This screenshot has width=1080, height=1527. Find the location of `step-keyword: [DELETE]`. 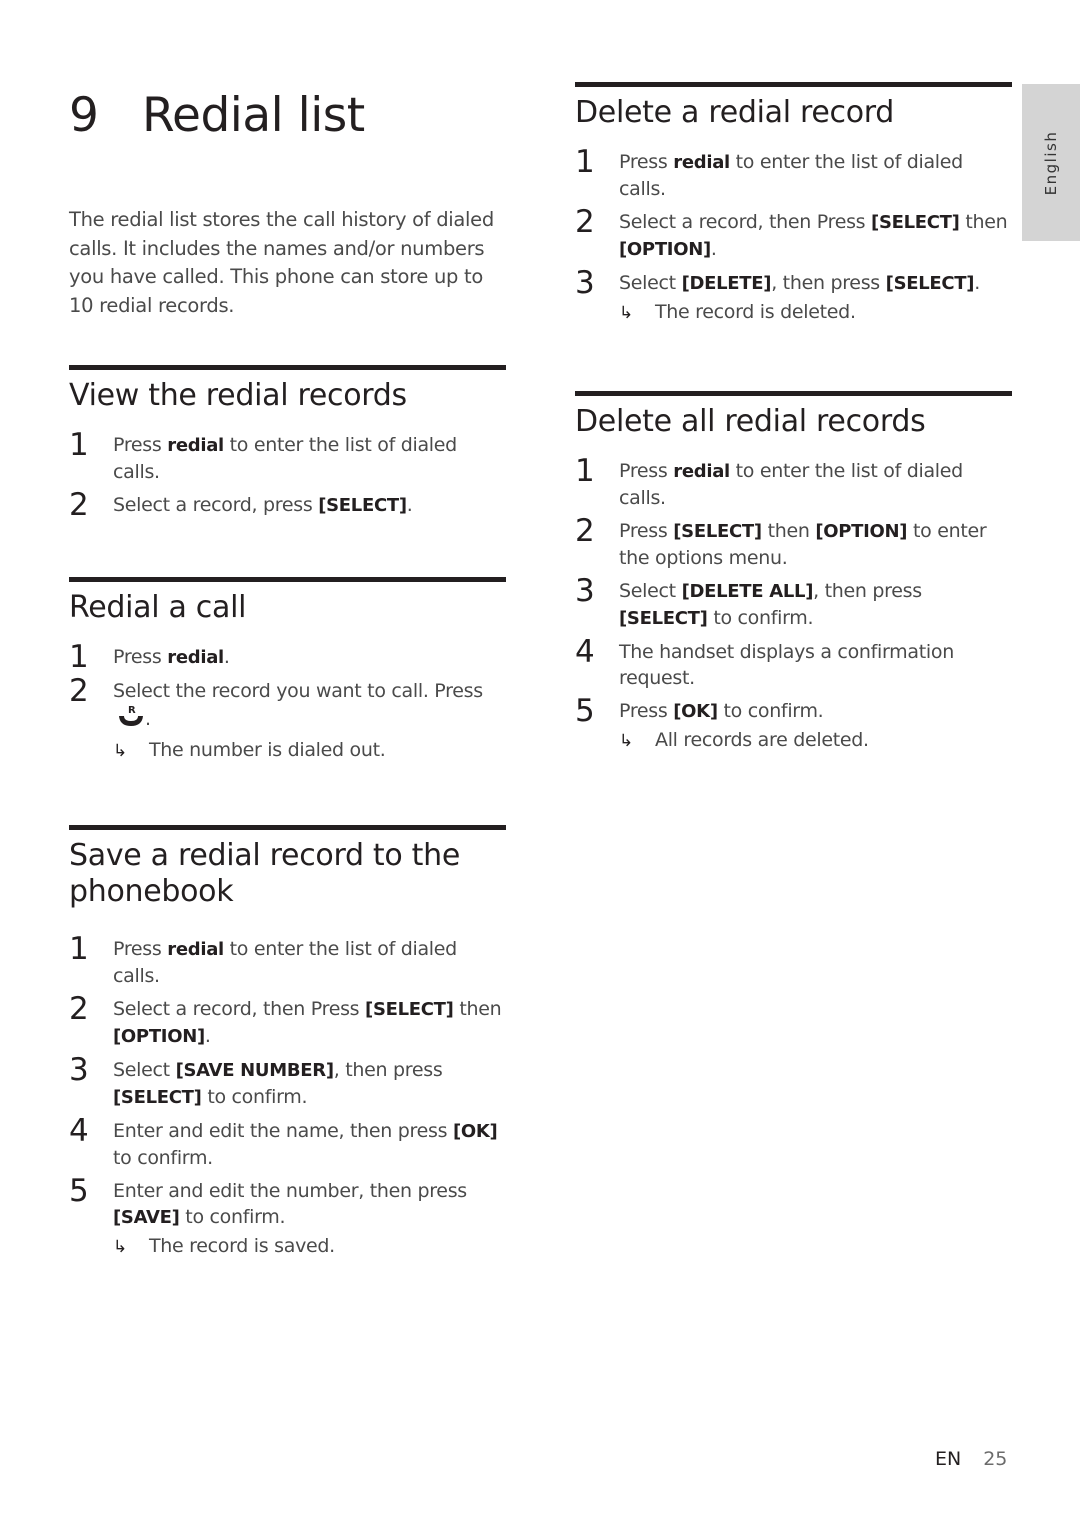

step-keyword: [DELETE] is located at coordinates (726, 283).